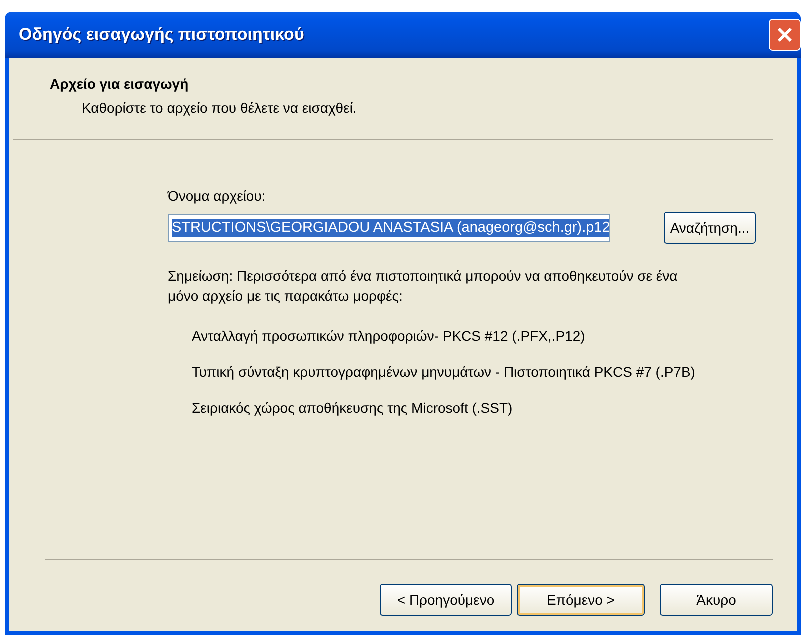  I want to click on format-item: Τυπική σύνταξη κρυπτογραφημένων μηνυμάτων - Πιστοποιητικά PKCS #7 (.P7B), so click(444, 372).